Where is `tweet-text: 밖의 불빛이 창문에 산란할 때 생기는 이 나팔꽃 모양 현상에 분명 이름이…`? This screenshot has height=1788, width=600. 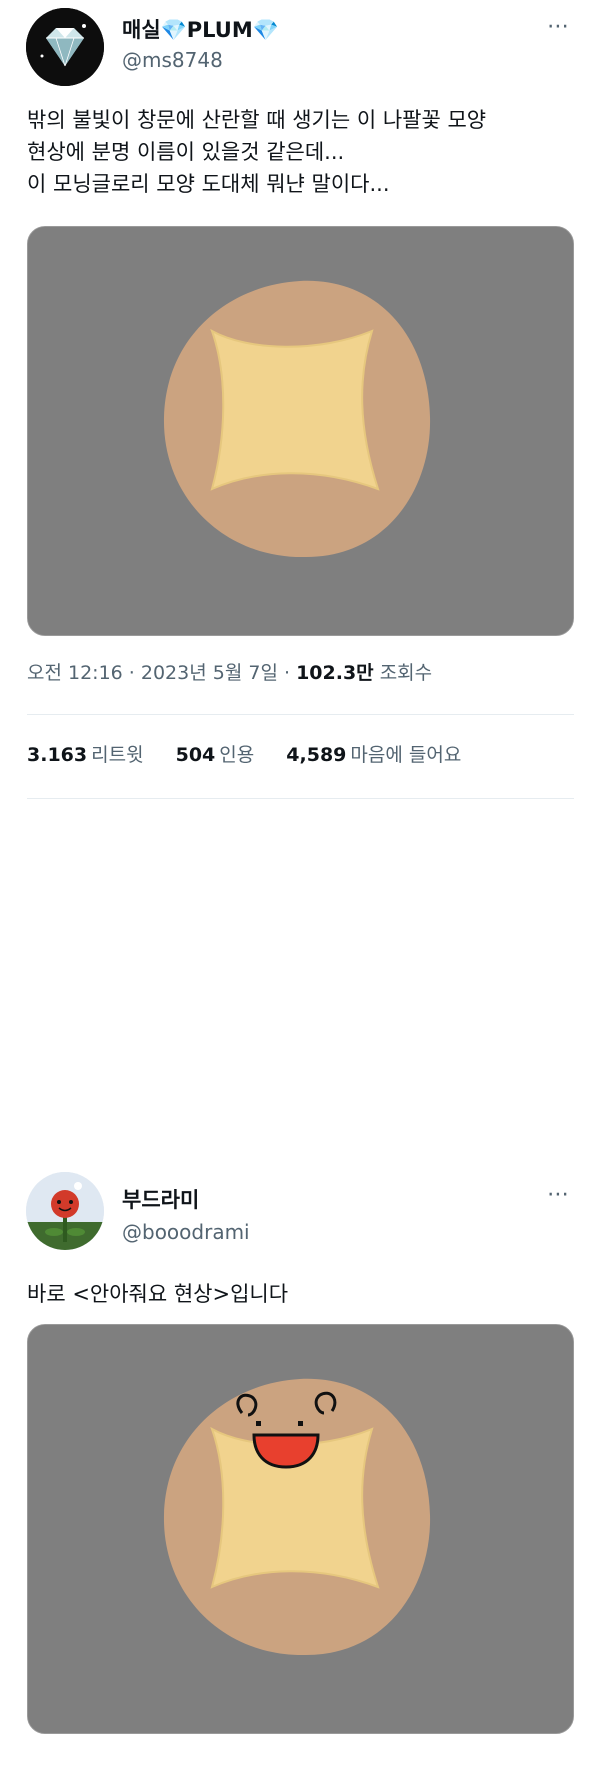
tweet-text: 밖의 불빛이 창문에 산란할 때 생기는 이 나팔꽃 모양 현상에 분명 이름이… is located at coordinates (303, 152).